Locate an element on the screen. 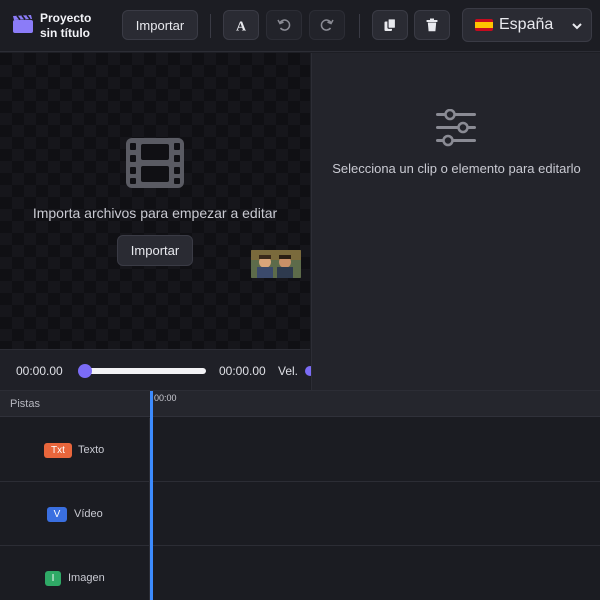  seek-slider-track is located at coordinates (144, 371).